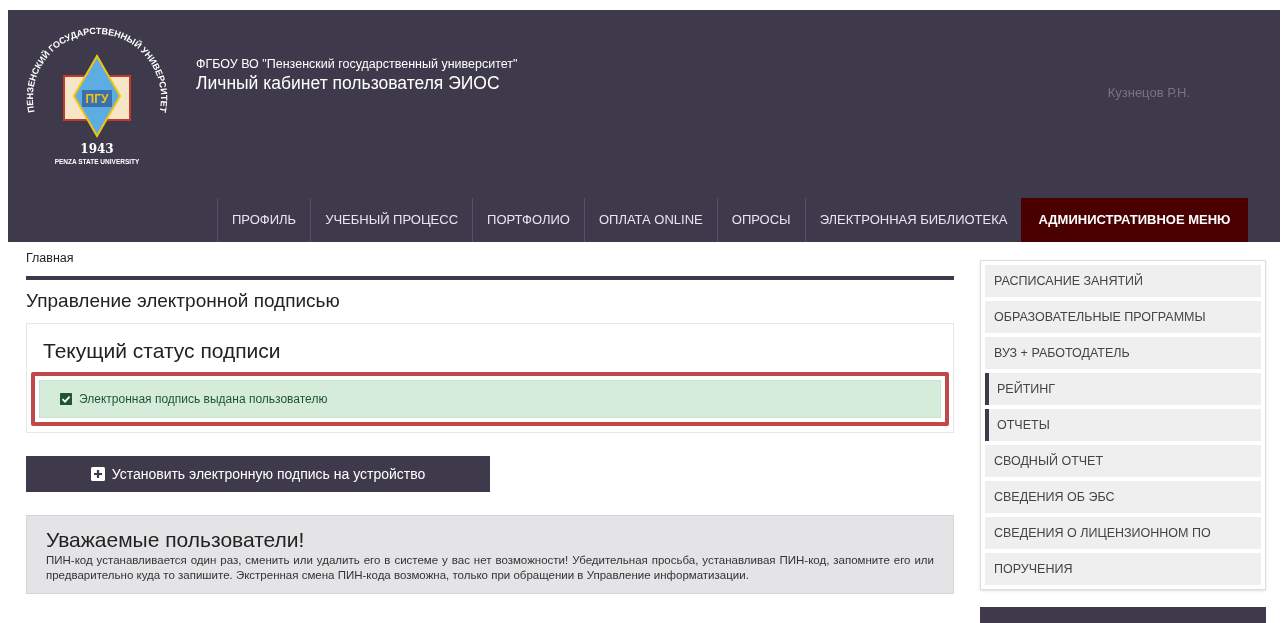  I want to click on install-signature-button: Установить электронную подпись на устройство, so click(258, 474).